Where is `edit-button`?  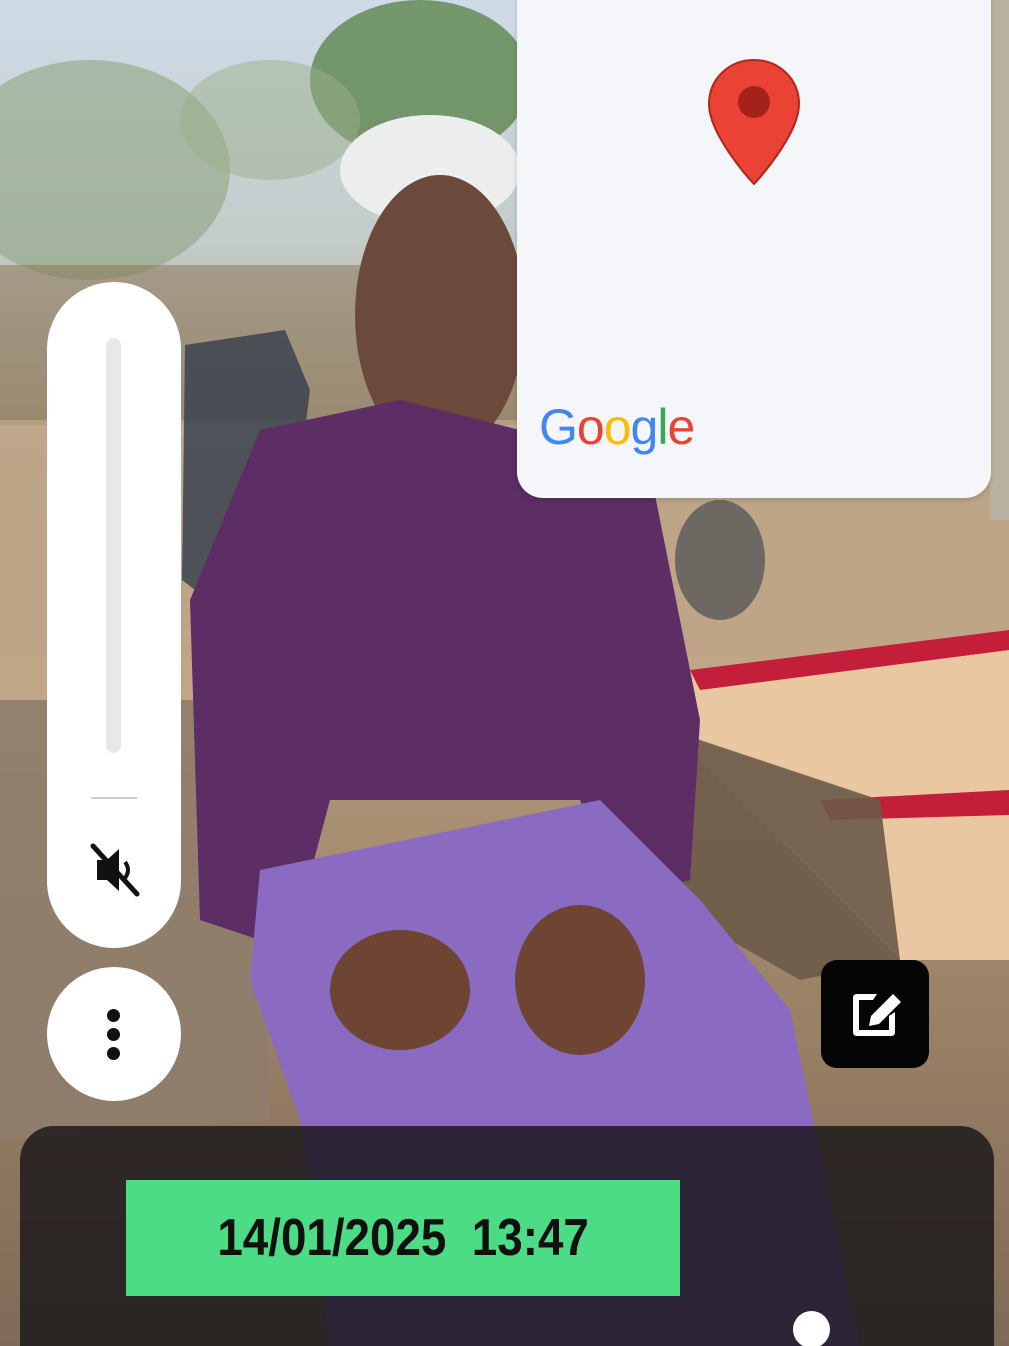 edit-button is located at coordinates (875, 1014).